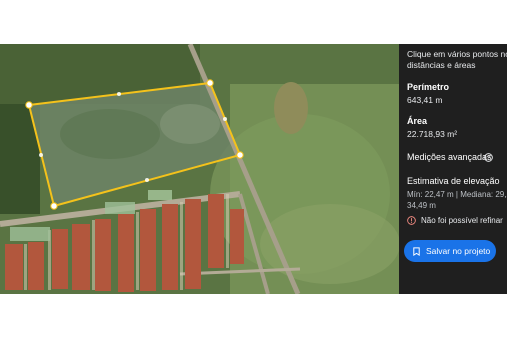  What do you see at coordinates (432, 134) in the screenshot?
I see `area-value: 22.718,93 m²` at bounding box center [432, 134].